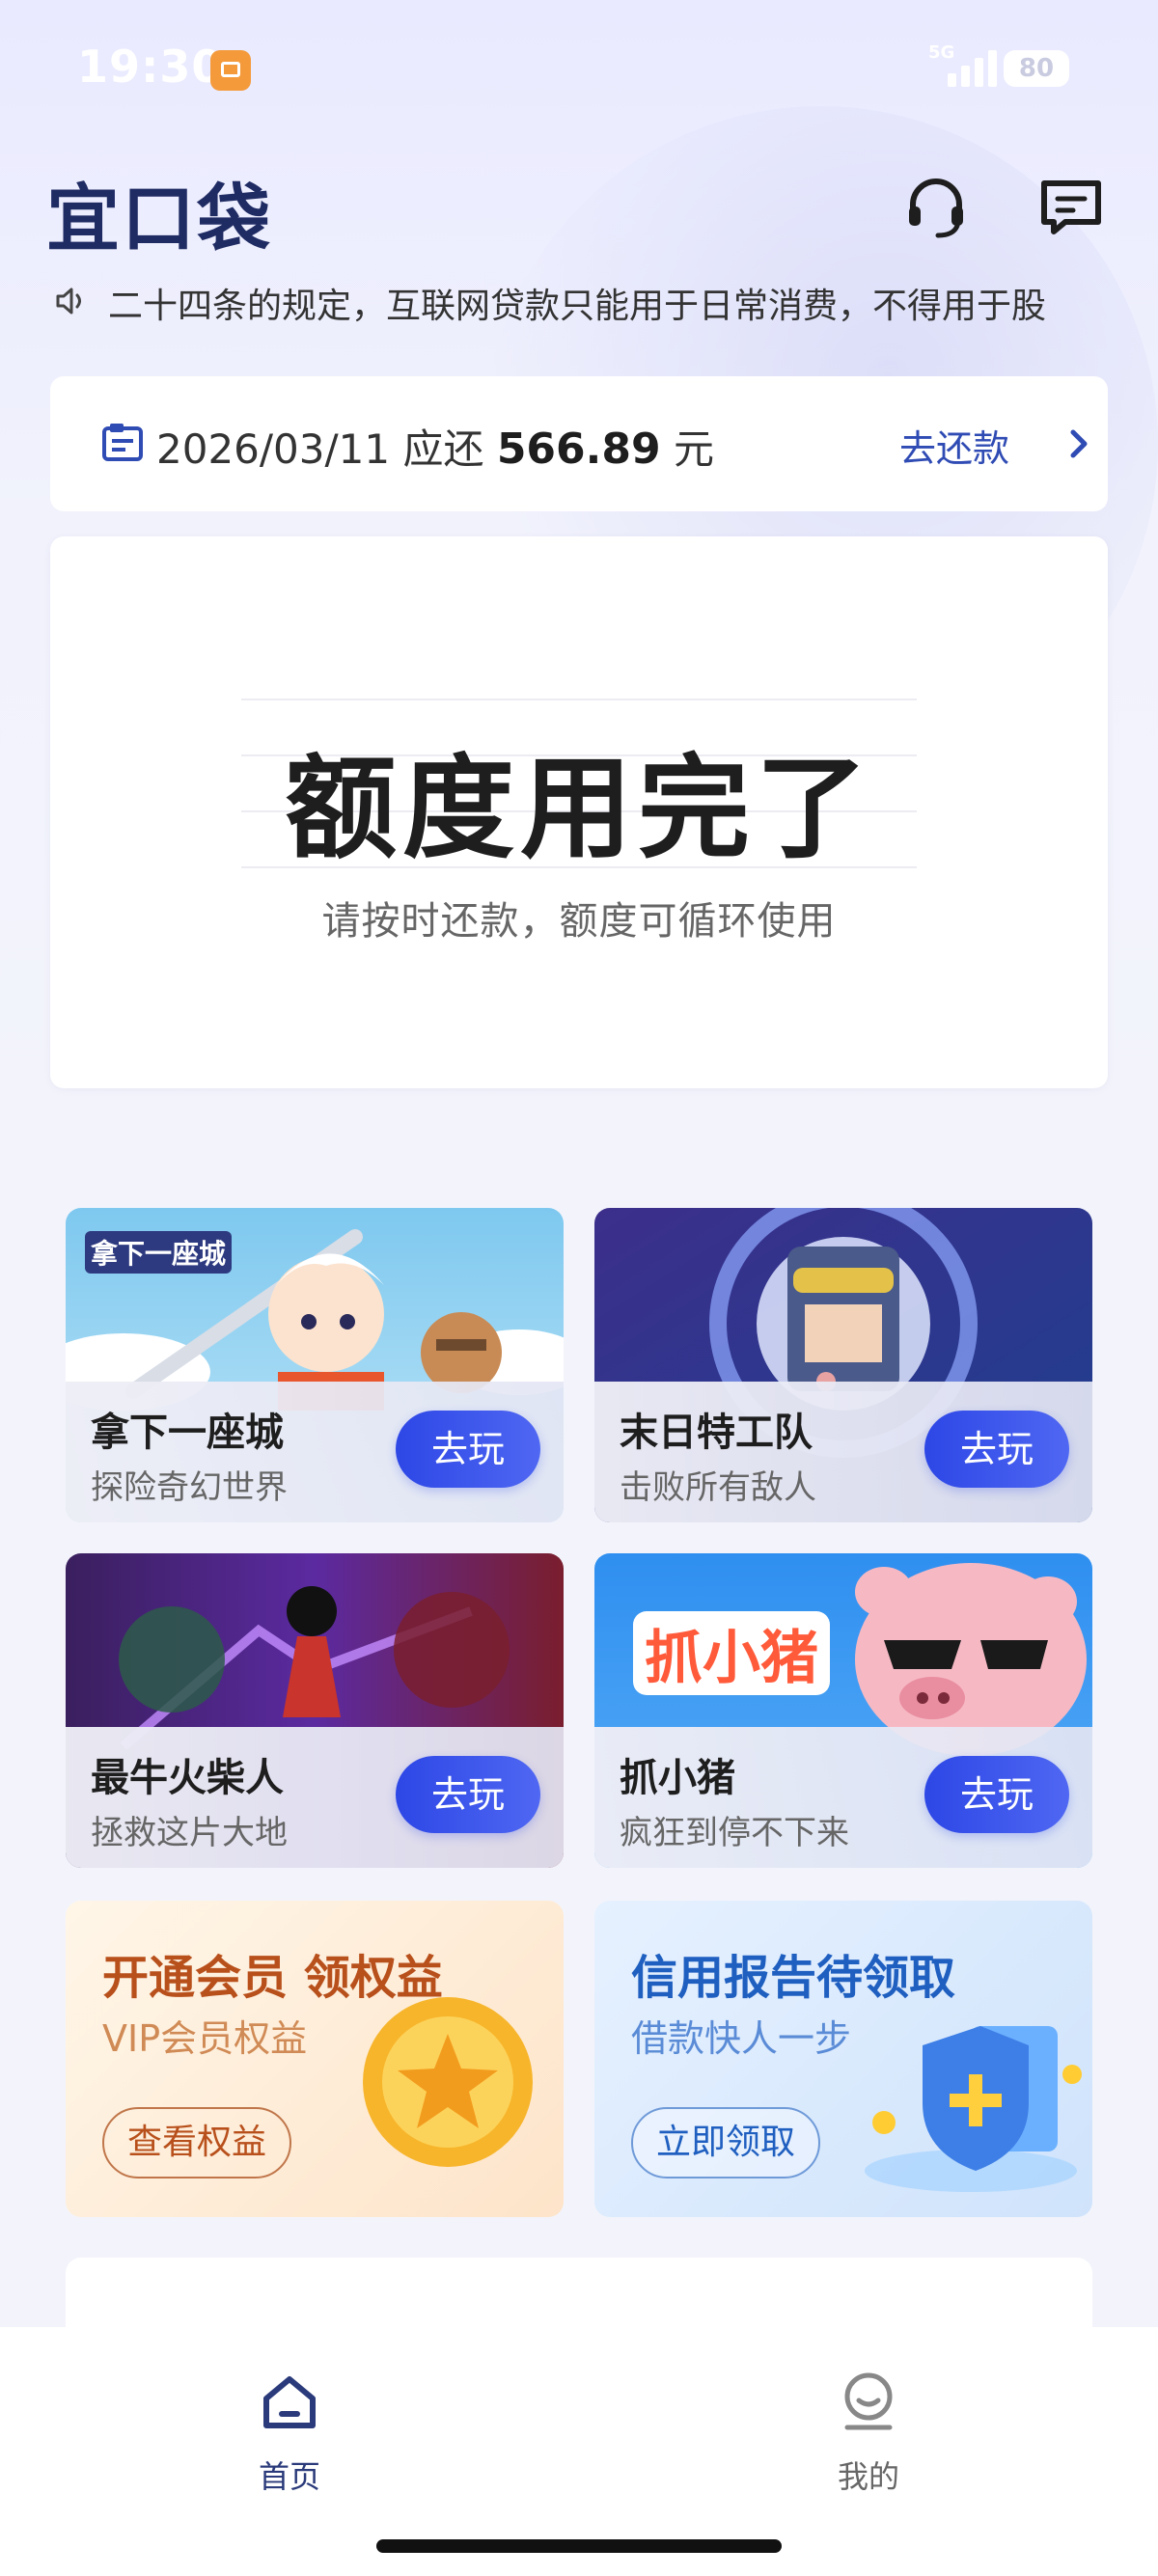  What do you see at coordinates (718, 1488) in the screenshot?
I see `game-subtitle: 击败所有敌人` at bounding box center [718, 1488].